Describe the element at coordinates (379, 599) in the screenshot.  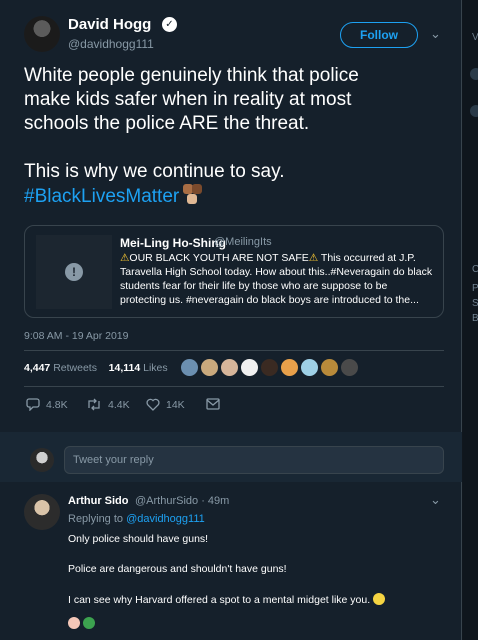
I see `confused-face-emoji-icon` at that location.